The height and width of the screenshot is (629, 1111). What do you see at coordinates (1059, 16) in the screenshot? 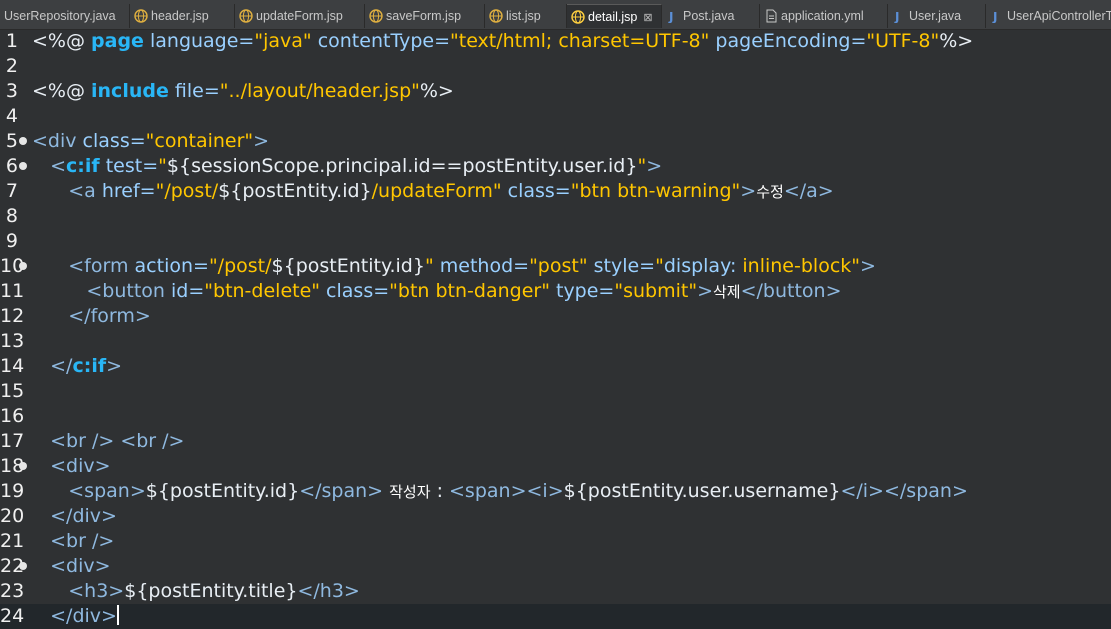
I see `tab-label: UserApiControllerTe` at bounding box center [1059, 16].